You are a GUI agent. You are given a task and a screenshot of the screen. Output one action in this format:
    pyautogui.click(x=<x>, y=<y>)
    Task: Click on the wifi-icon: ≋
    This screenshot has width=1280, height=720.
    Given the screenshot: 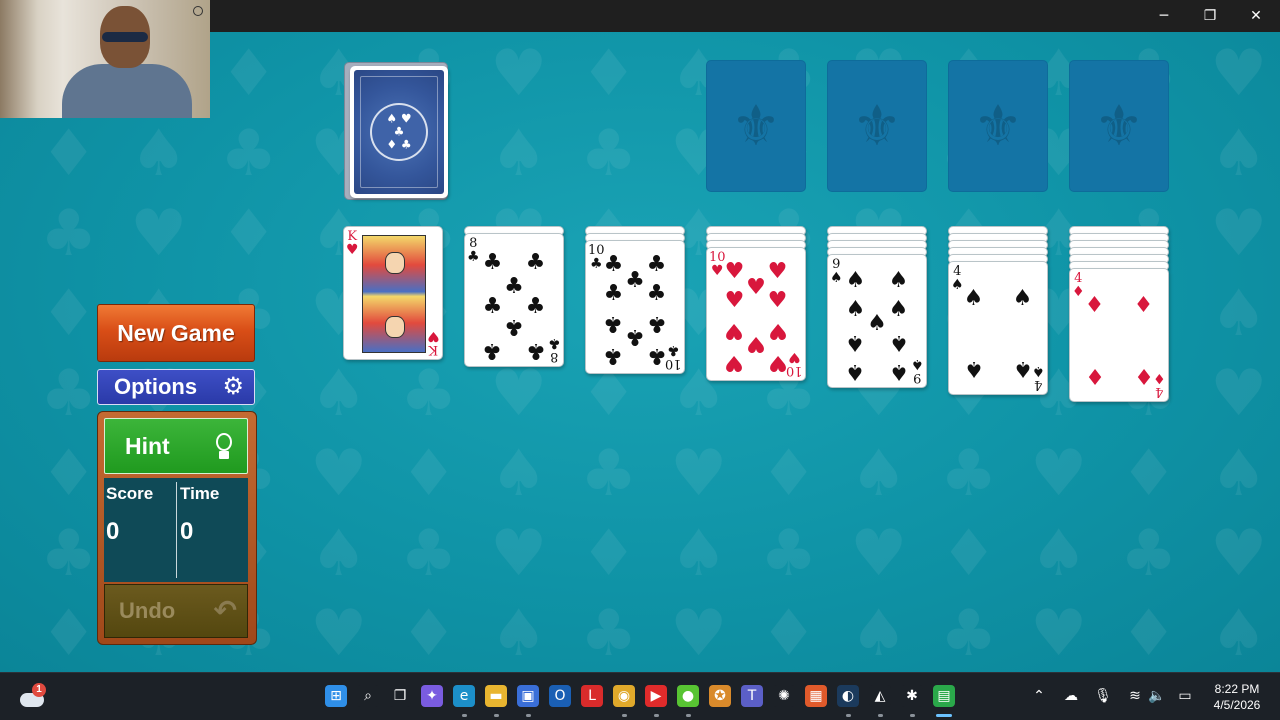 What is the action you would take?
    pyautogui.click(x=1135, y=696)
    